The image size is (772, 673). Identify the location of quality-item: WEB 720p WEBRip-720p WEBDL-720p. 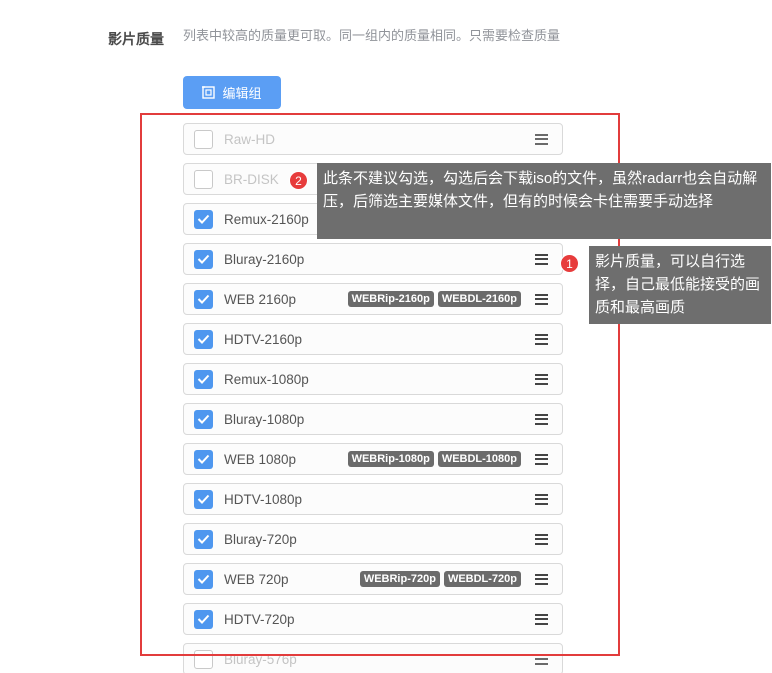
(373, 579).